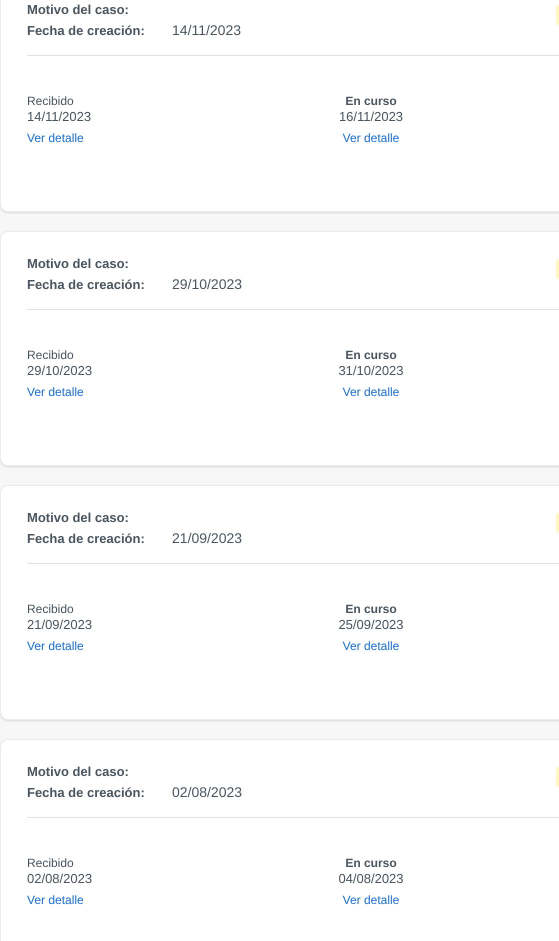  What do you see at coordinates (207, 792) in the screenshot?
I see `creation-date: 02/08/2023` at bounding box center [207, 792].